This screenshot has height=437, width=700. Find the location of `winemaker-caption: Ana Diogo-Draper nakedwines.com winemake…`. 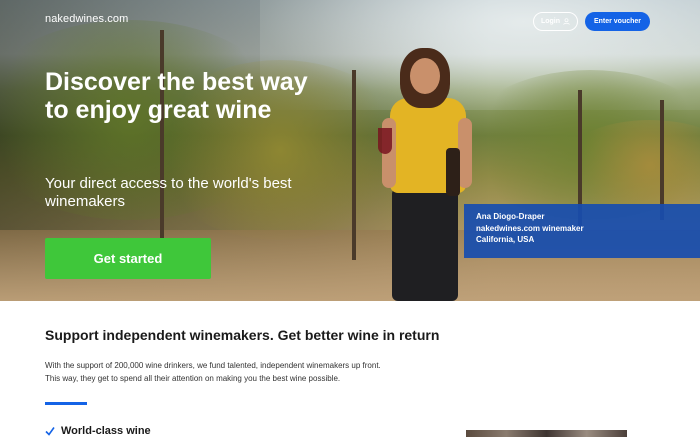

winemaker-caption: Ana Diogo-Draper nakedwines.com winemake… is located at coordinates (582, 231).